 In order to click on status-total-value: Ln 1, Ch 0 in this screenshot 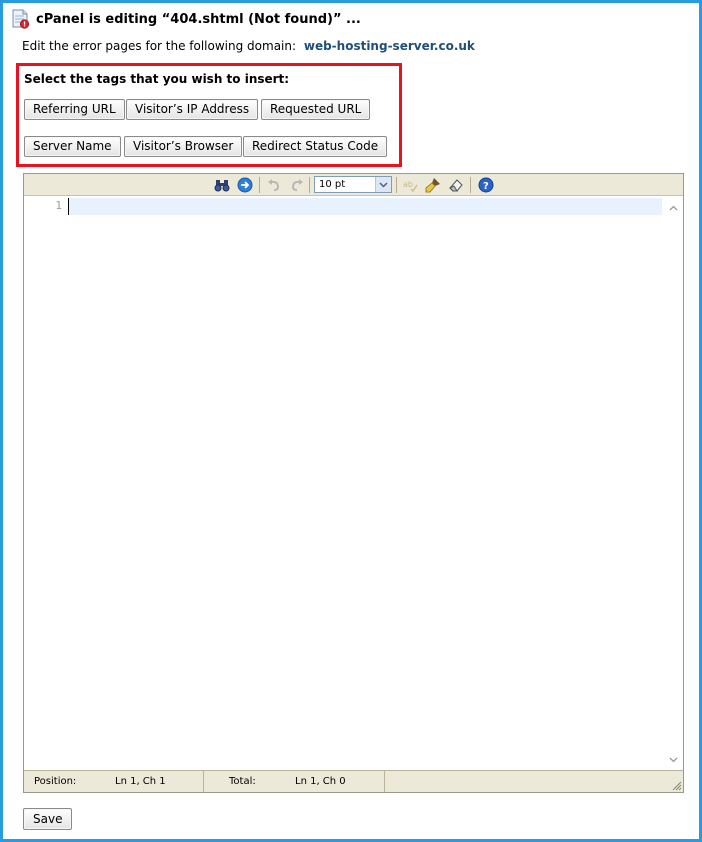, I will do `click(320, 781)`.